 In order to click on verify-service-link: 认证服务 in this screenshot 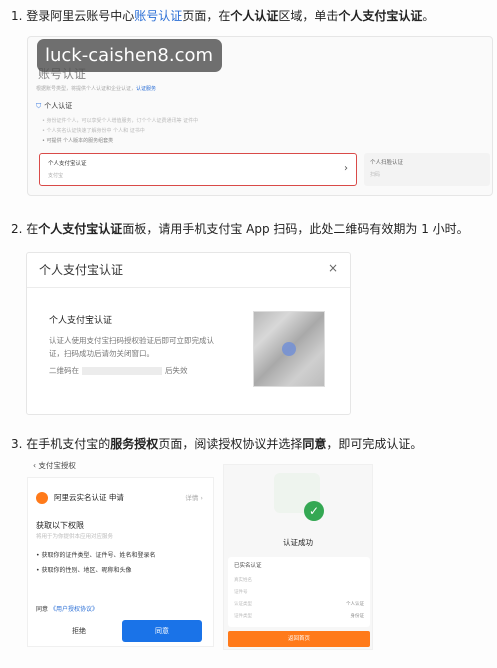, I will do `click(146, 89)`.